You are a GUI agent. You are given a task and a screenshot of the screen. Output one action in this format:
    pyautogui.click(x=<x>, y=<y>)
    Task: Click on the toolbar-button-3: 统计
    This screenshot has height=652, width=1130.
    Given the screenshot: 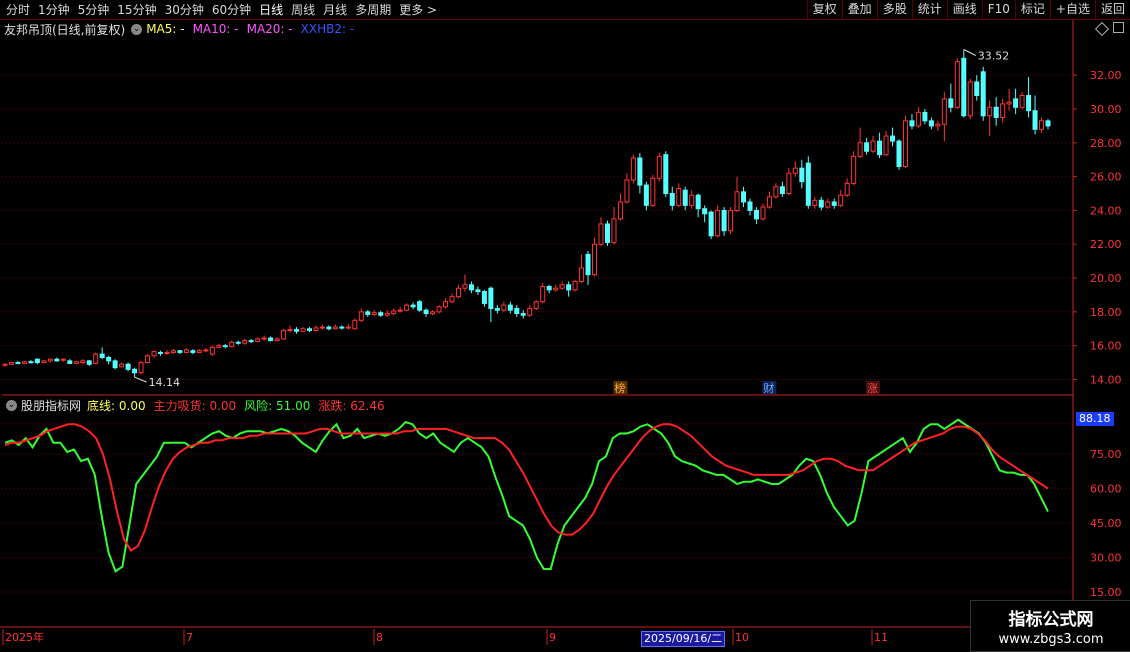 What is the action you would take?
    pyautogui.click(x=929, y=9)
    